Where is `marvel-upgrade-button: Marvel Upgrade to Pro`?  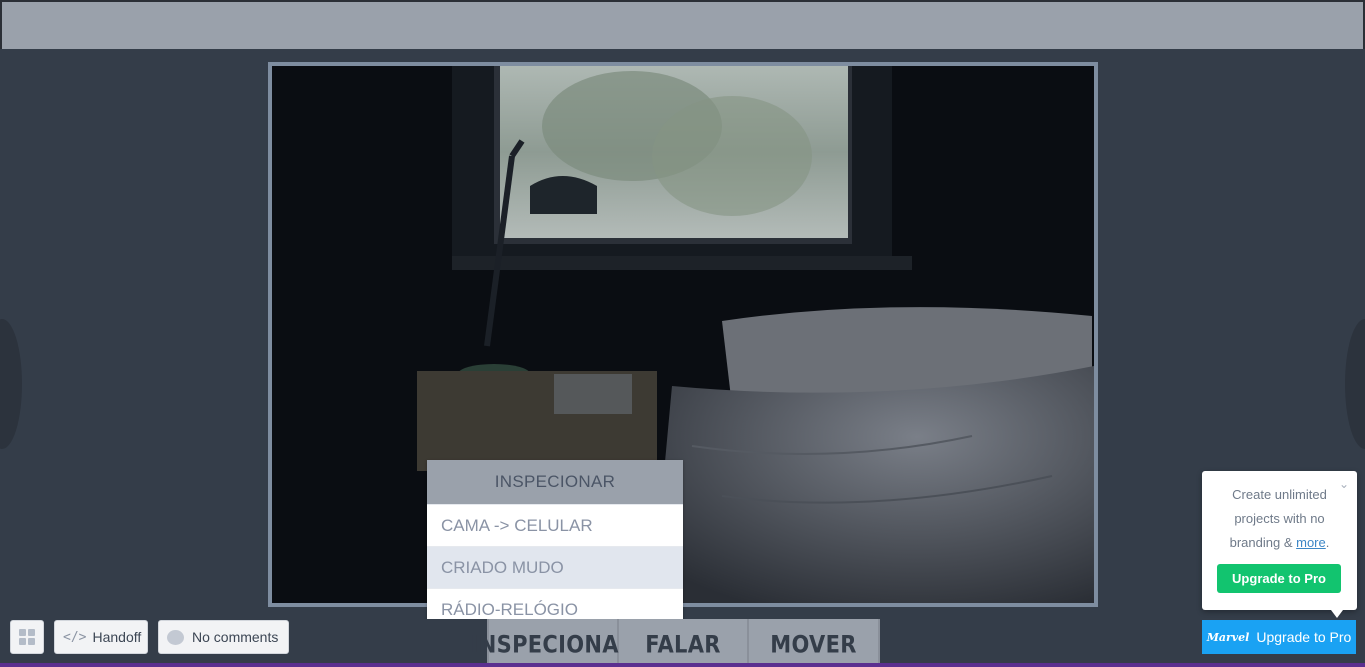
marvel-upgrade-button: Marvel Upgrade to Pro is located at coordinates (1279, 637).